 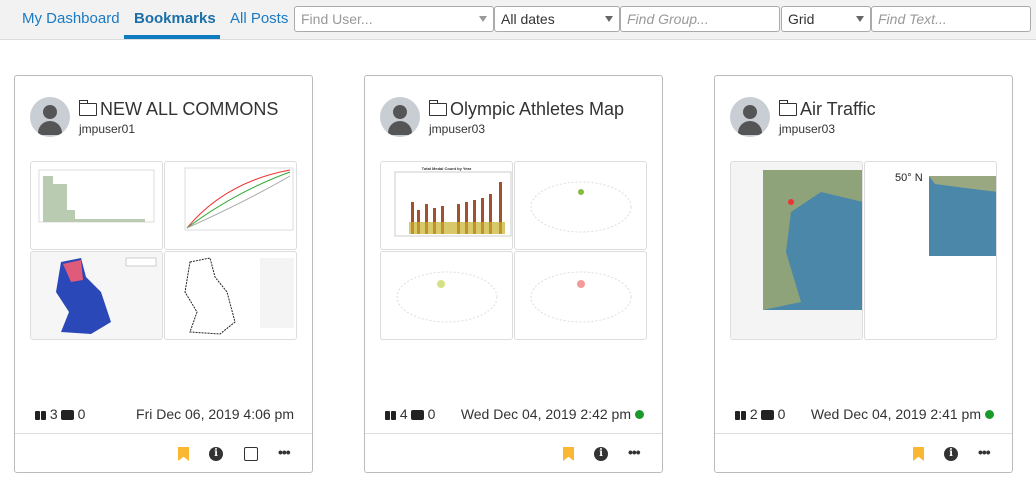 What do you see at coordinates (545, 414) in the screenshot?
I see `post-date: Wed Dec 04, 2019 2:42 pm` at bounding box center [545, 414].